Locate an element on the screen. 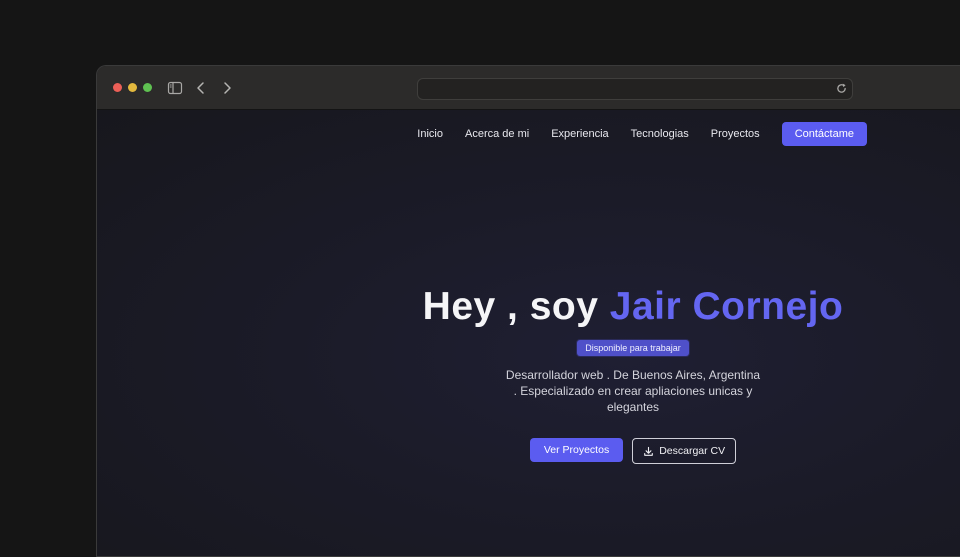  address-bar is located at coordinates (635, 89).